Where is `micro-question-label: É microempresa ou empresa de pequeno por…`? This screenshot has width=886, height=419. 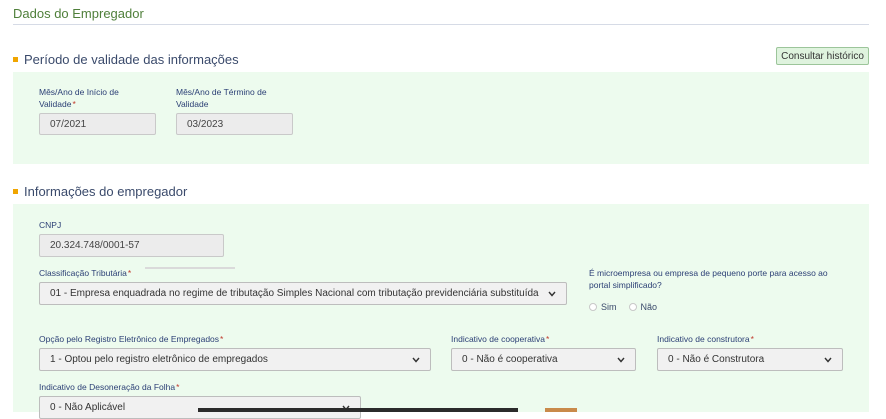 micro-question-label: É microempresa ou empresa de pequeno por… is located at coordinates (708, 279).